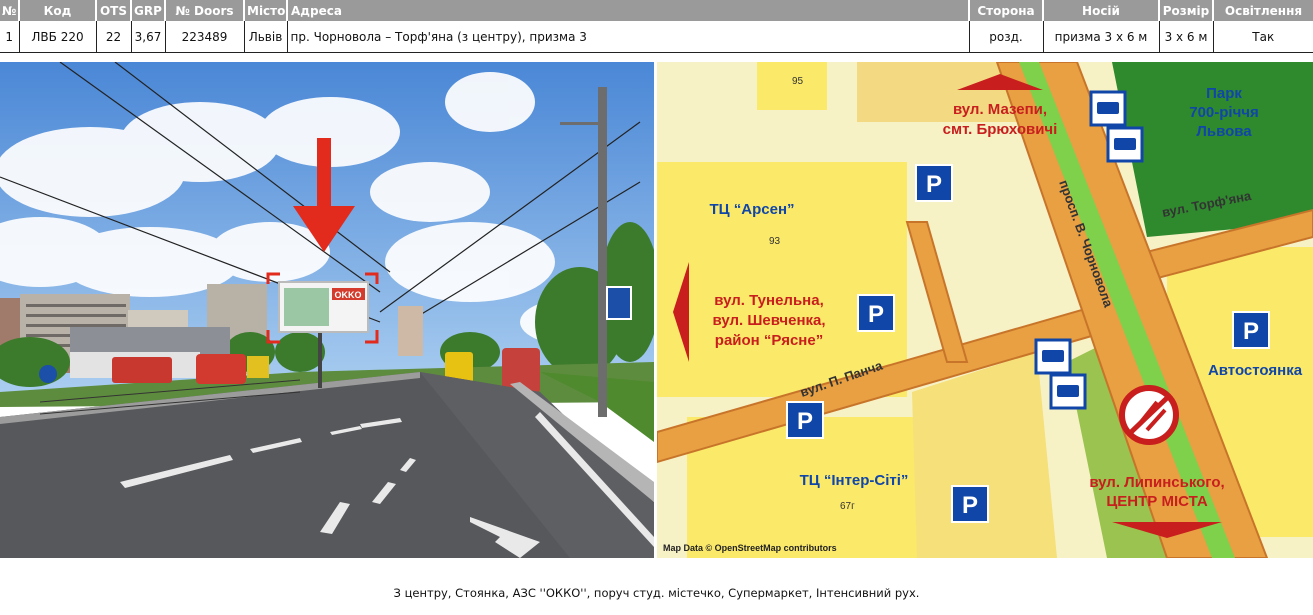  What do you see at coordinates (769, 300) in the screenshot?
I see `map-label-tunelna-line1: вул. Тунельна,` at bounding box center [769, 300].